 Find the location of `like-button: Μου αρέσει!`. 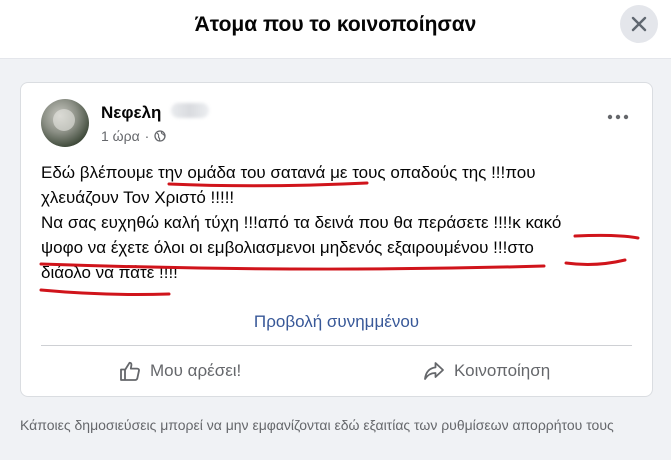

like-button: Μου αρέσει! is located at coordinates (180, 371).